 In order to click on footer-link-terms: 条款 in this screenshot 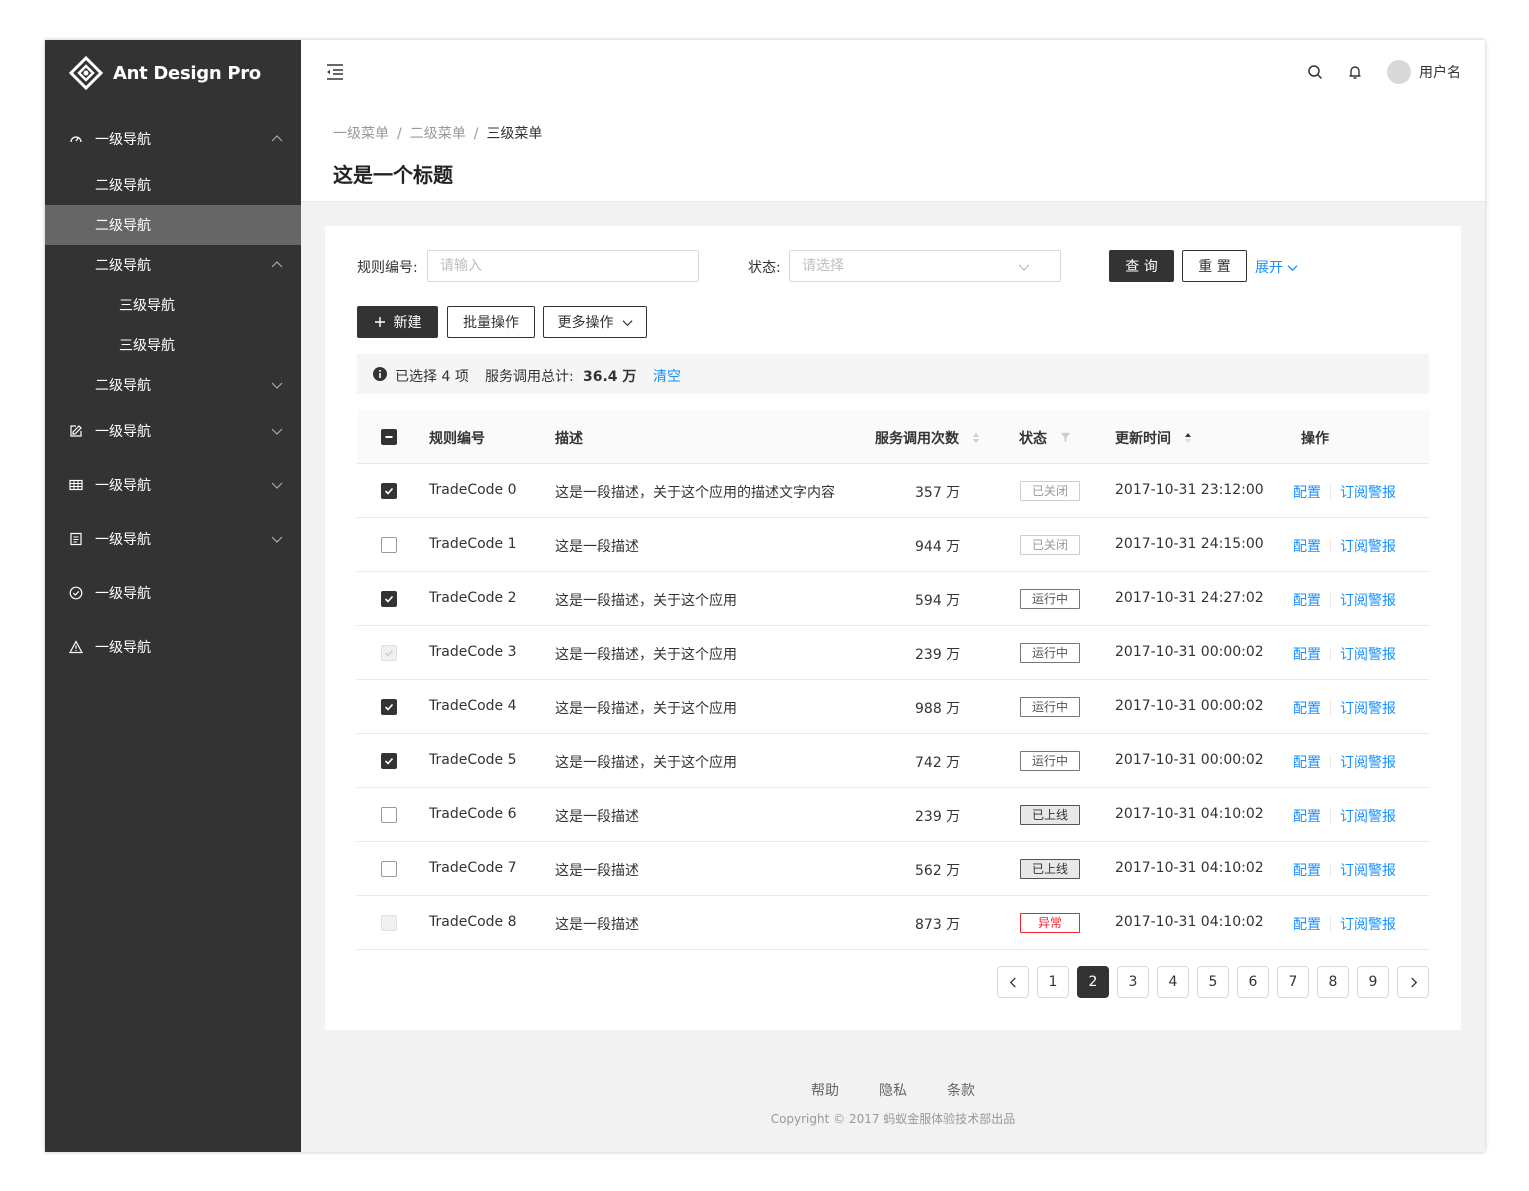, I will do `click(961, 1090)`.